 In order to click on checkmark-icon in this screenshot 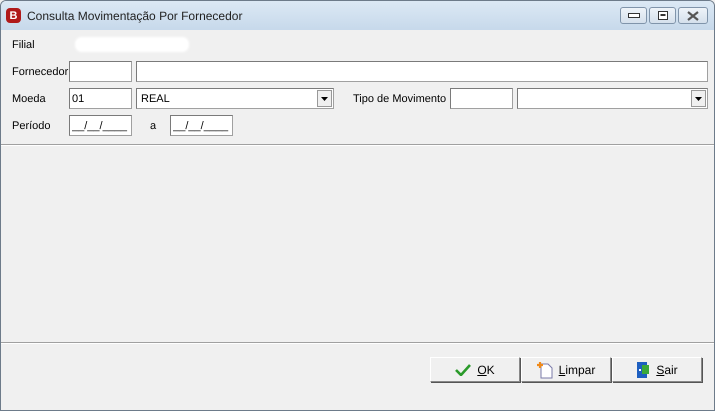, I will do `click(463, 370)`.